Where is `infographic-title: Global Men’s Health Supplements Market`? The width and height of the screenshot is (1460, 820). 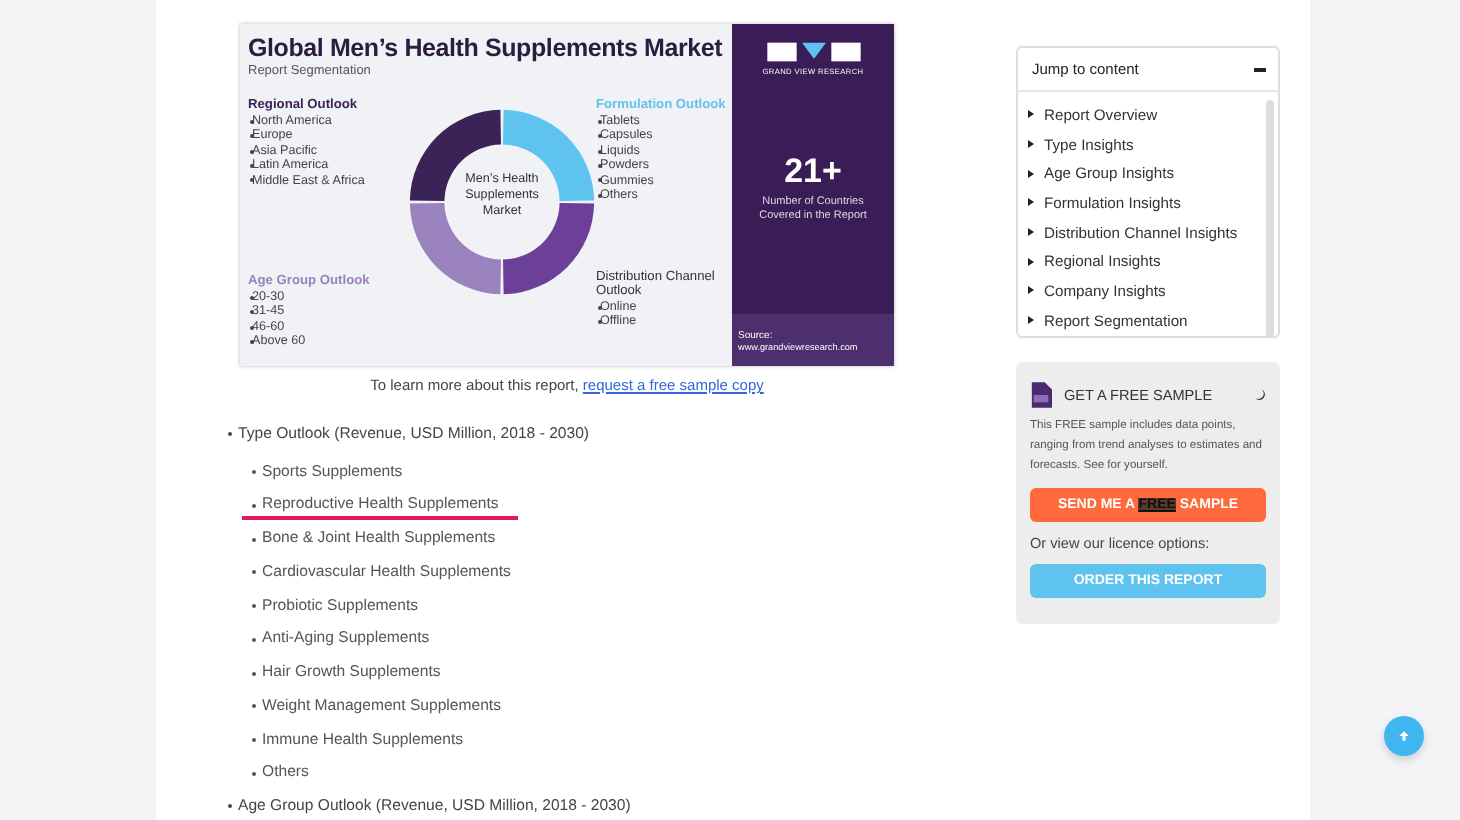
infographic-title: Global Men’s Health Supplements Market is located at coordinates (486, 48).